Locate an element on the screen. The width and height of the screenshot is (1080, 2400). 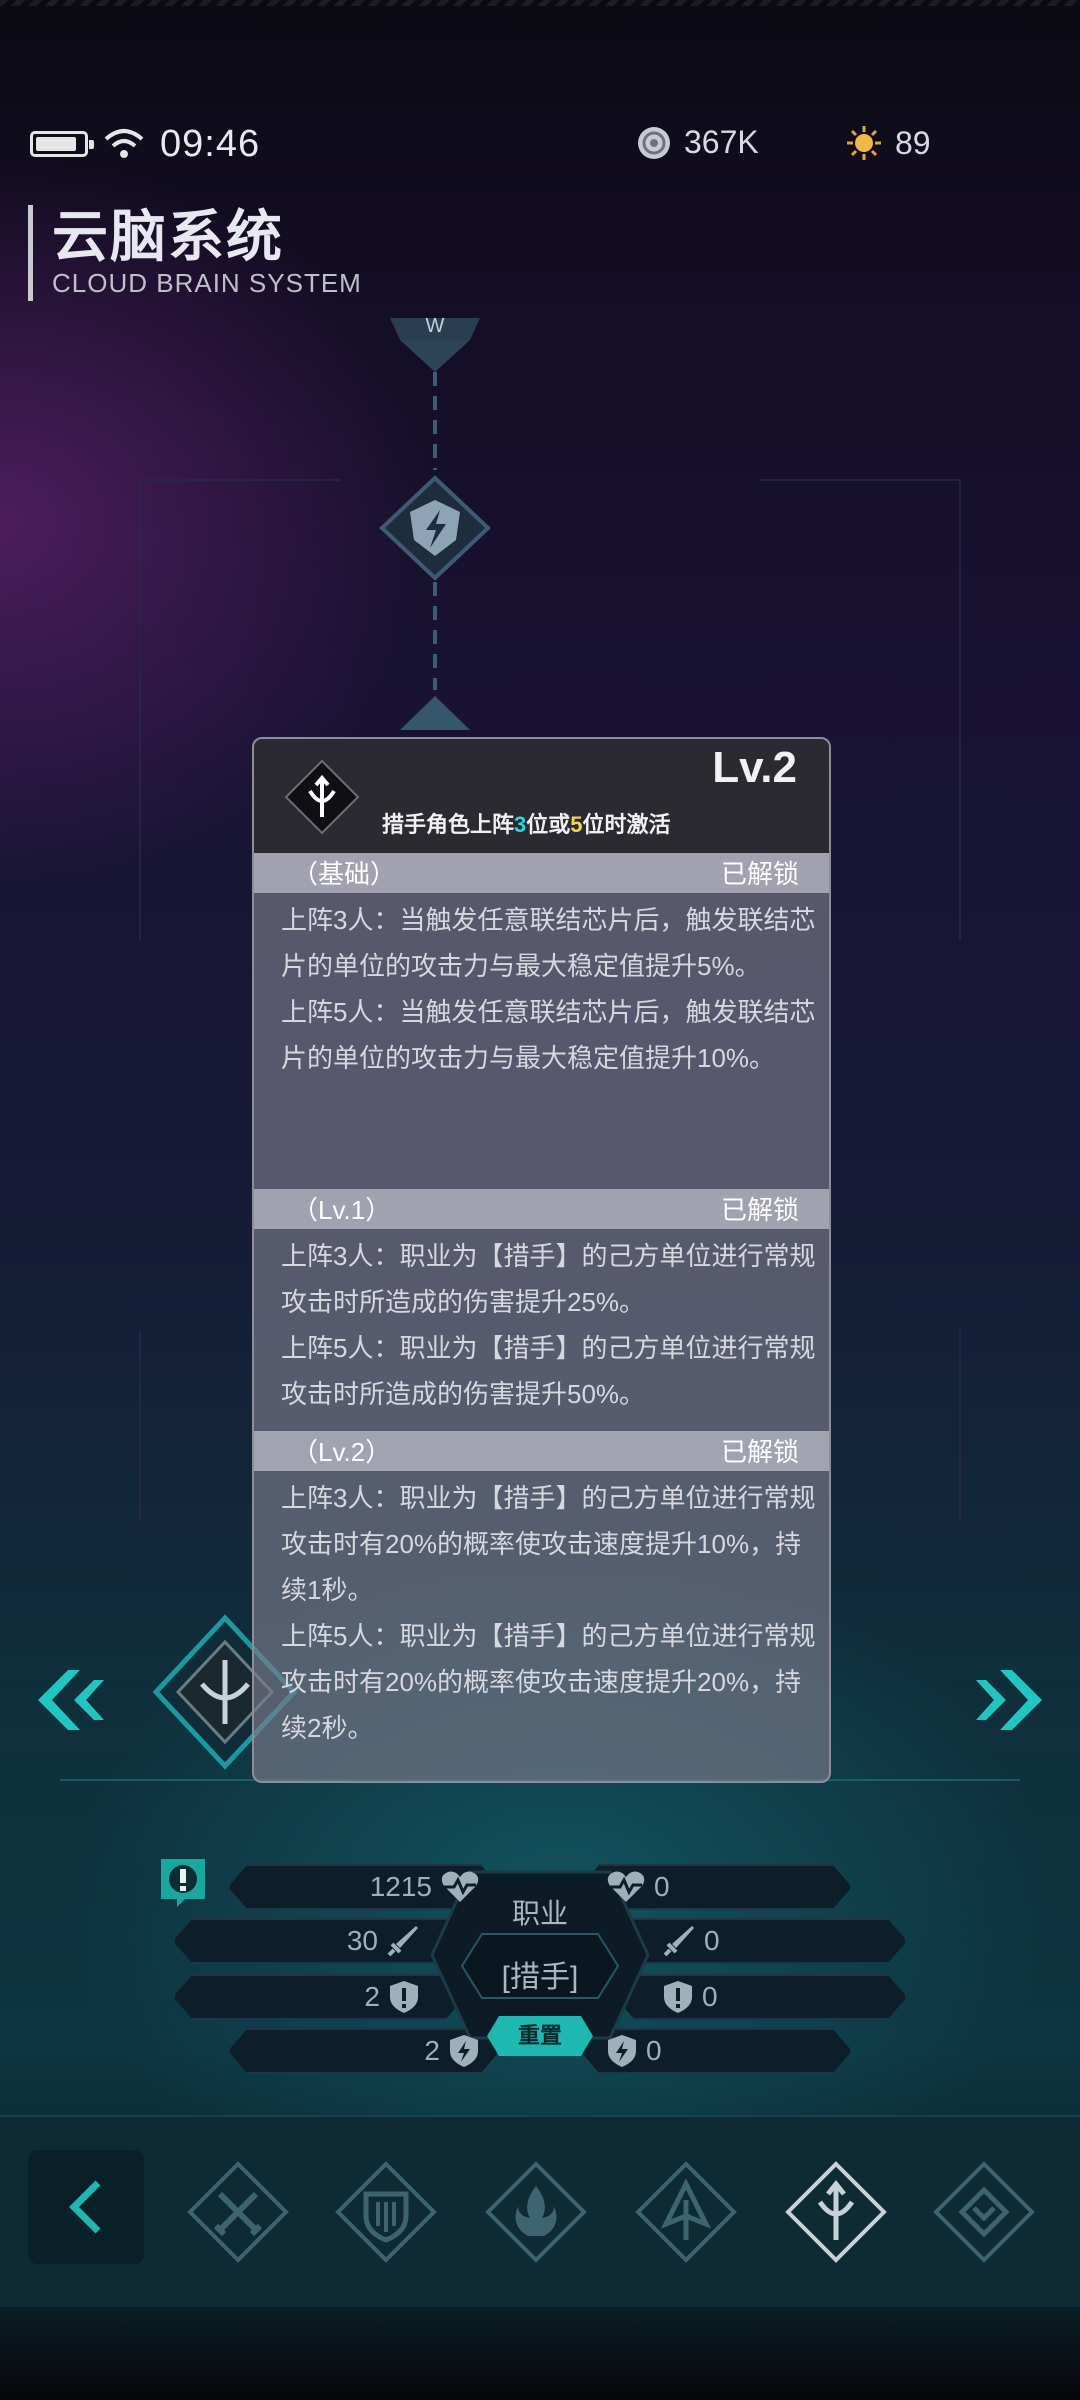
clock-time: 09:46 is located at coordinates (210, 143).